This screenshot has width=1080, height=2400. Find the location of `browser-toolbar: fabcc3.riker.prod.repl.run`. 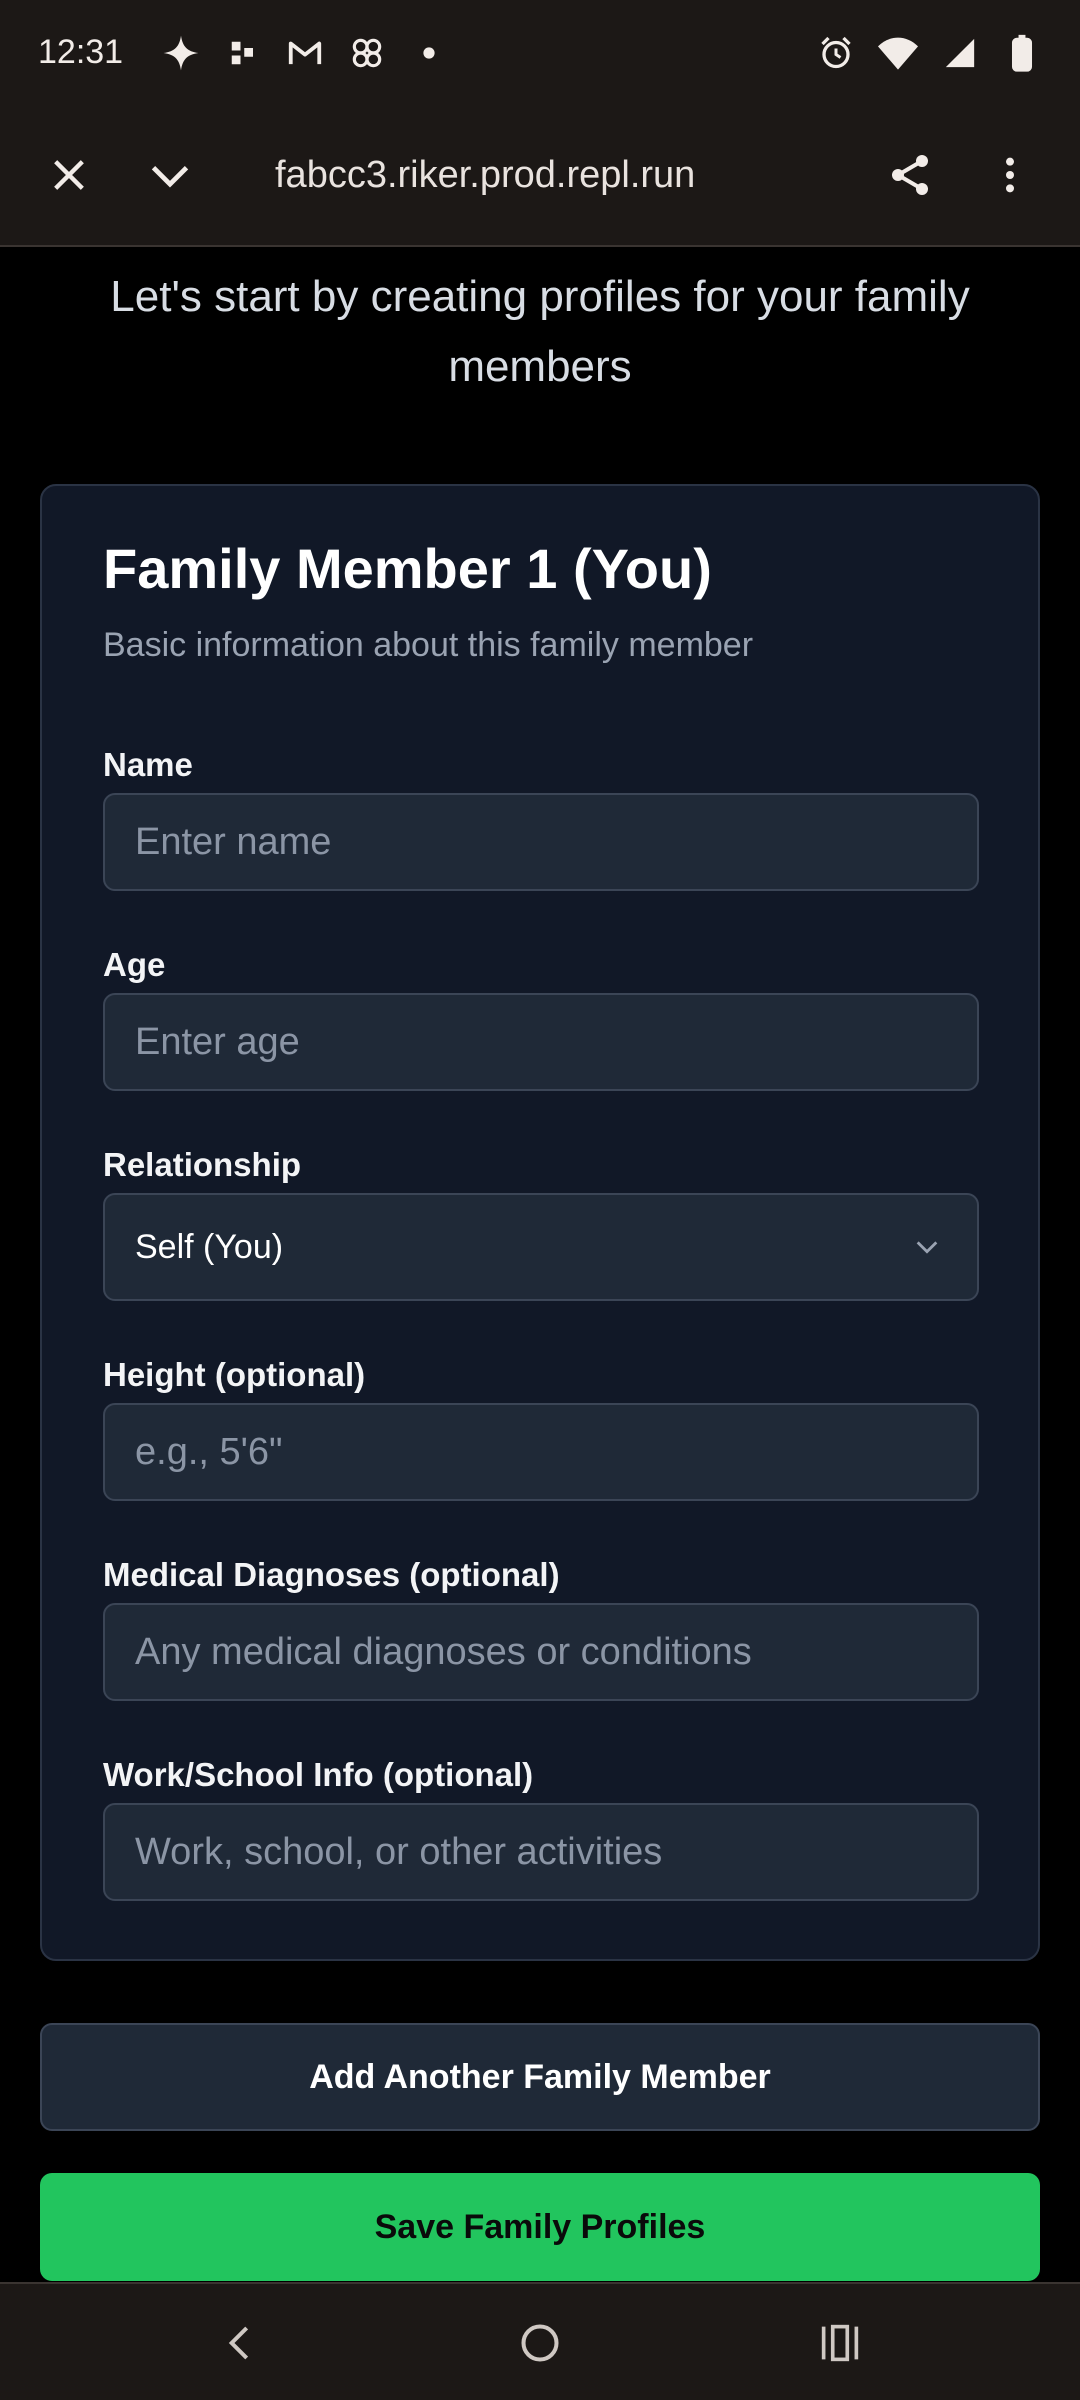

browser-toolbar: fabcc3.riker.prod.repl.run is located at coordinates (540, 176).